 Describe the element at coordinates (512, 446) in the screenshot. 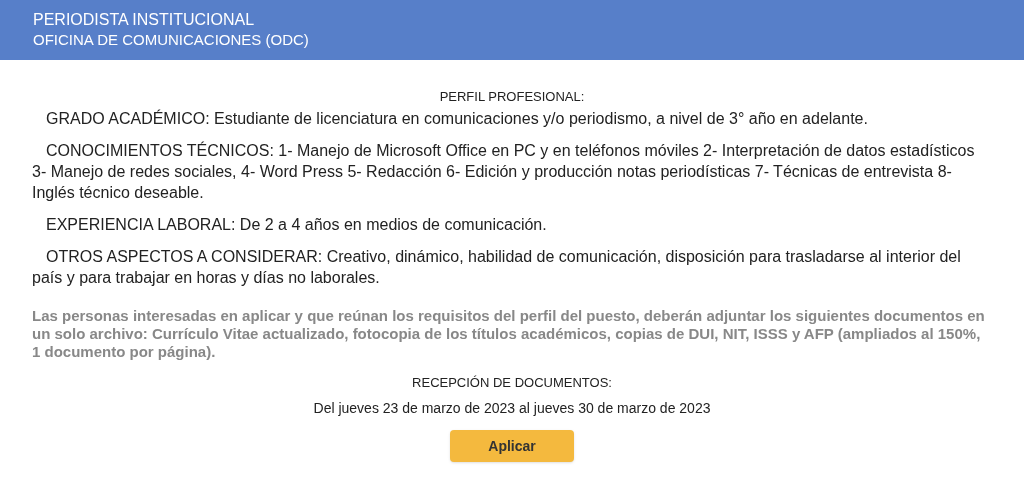

I see `apply-button: Aplicar` at that location.